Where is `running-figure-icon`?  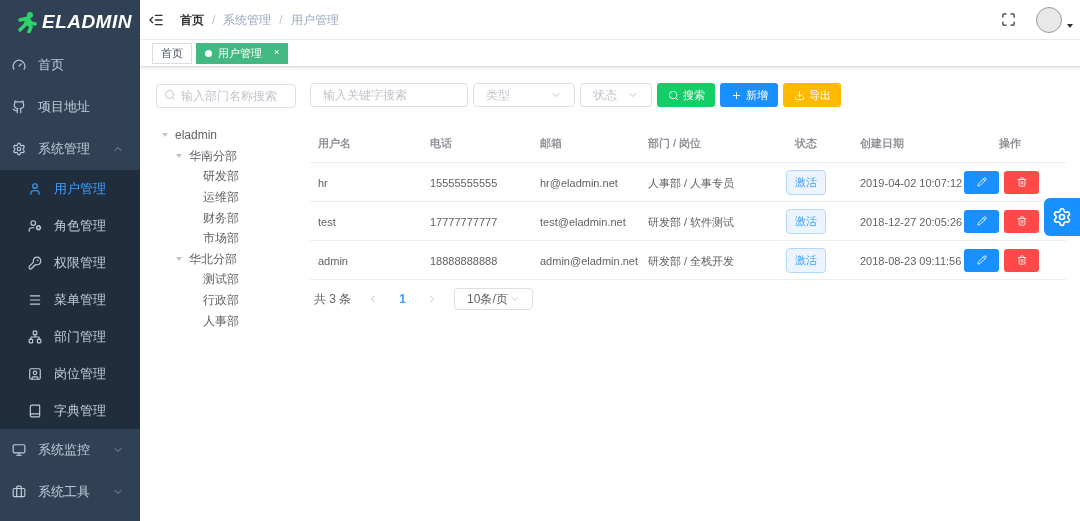 running-figure-icon is located at coordinates (27, 22).